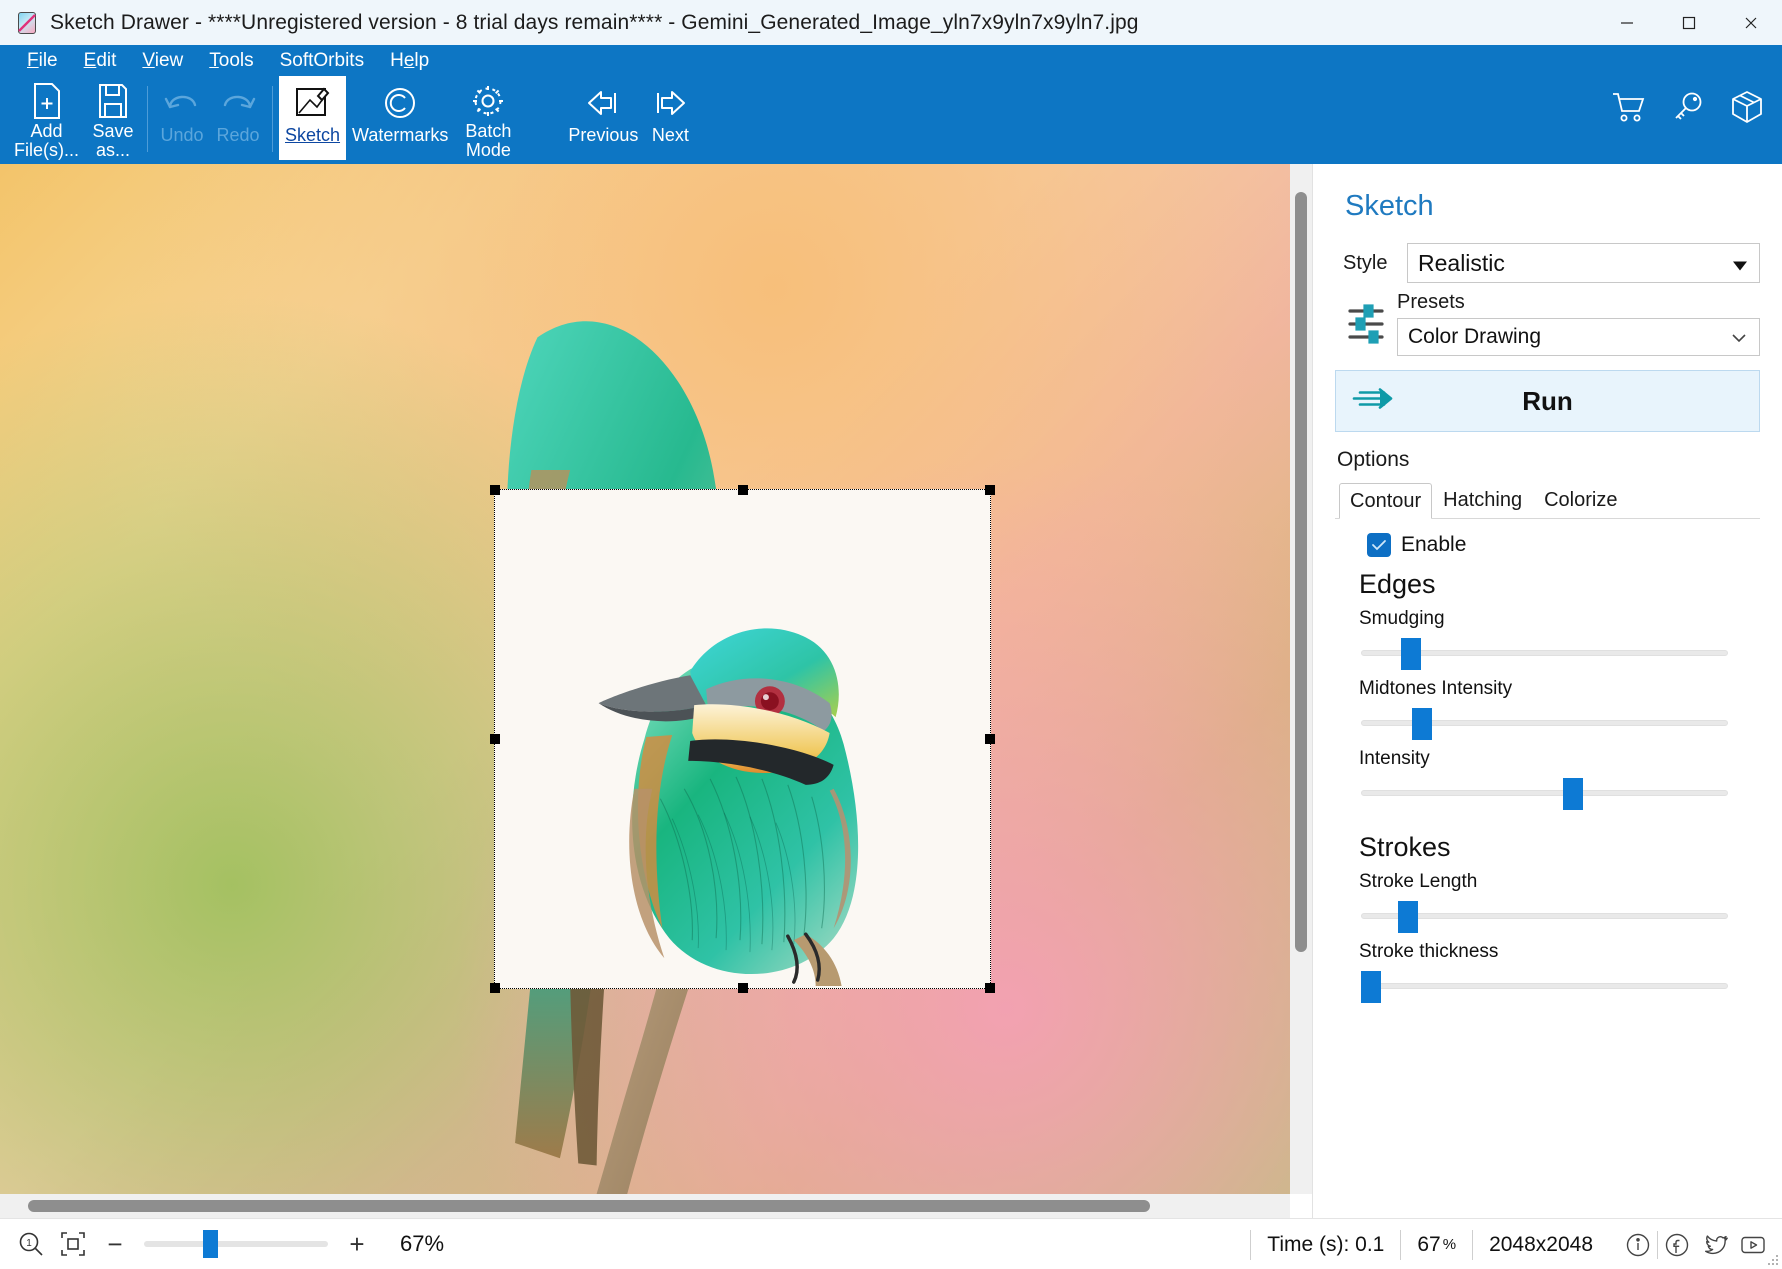 This screenshot has width=1782, height=1269. Describe the element at coordinates (1688, 109) in the screenshot. I see `key-icon` at that location.